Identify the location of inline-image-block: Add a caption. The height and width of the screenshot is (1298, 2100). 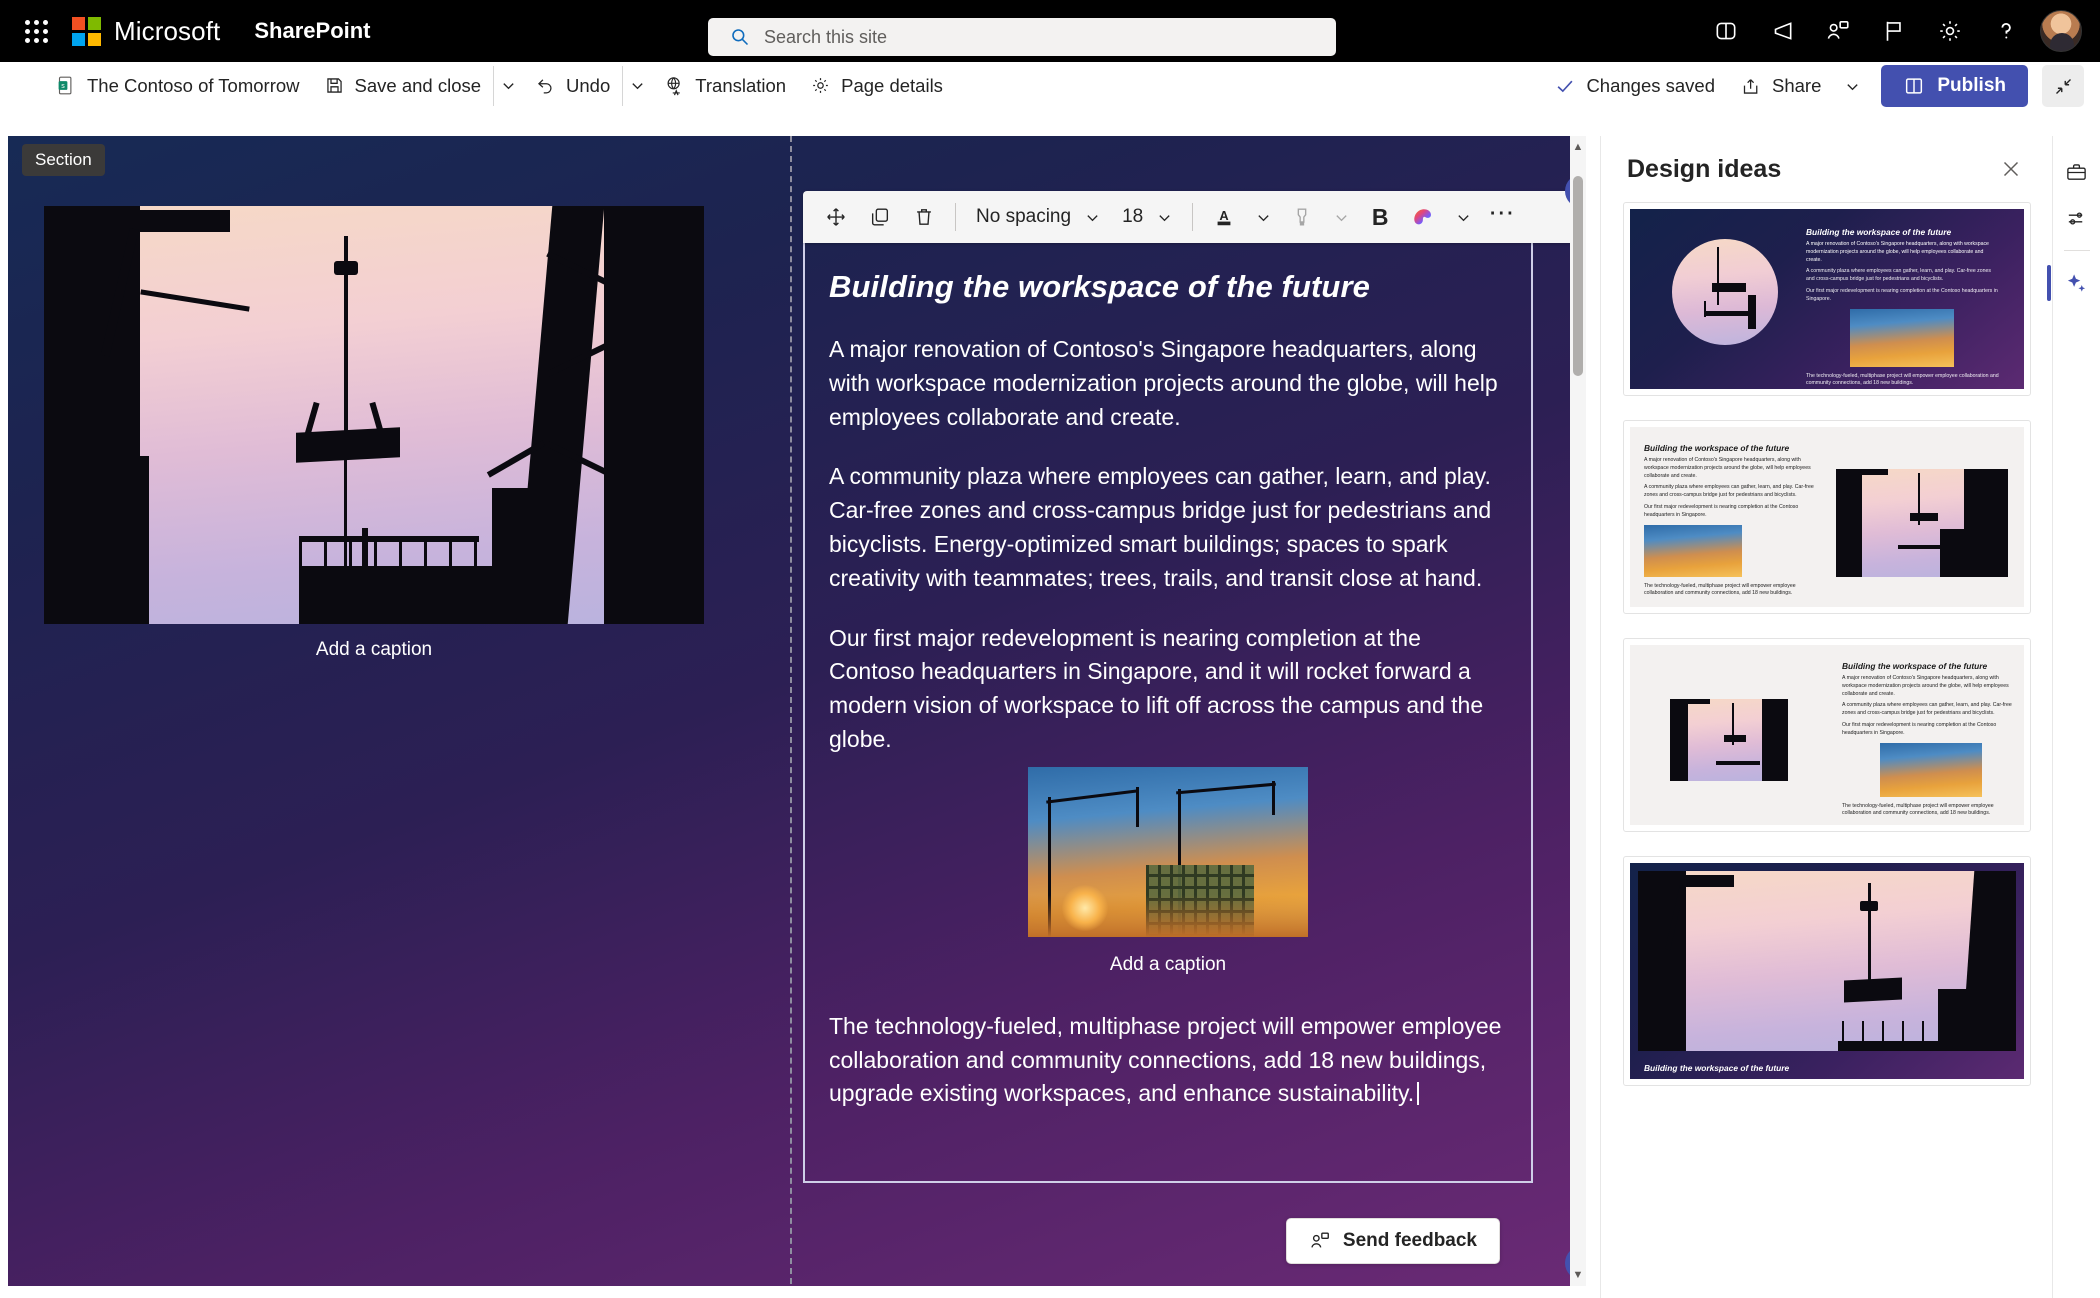
(1168, 871).